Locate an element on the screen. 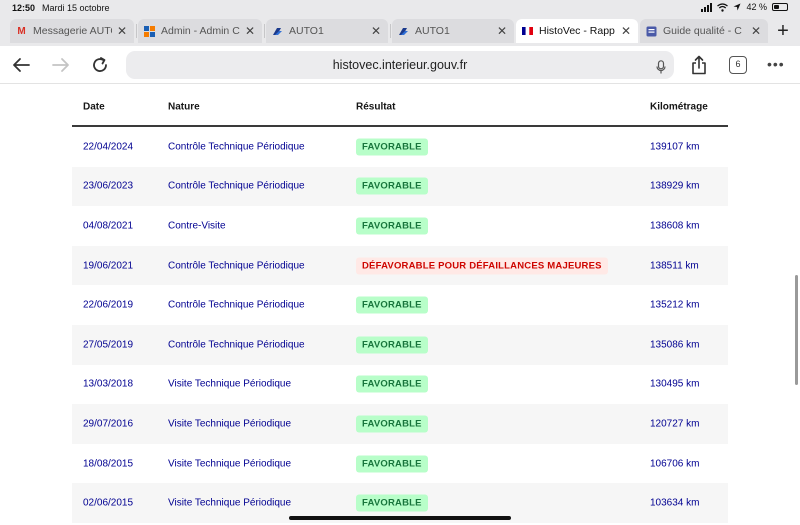 This screenshot has height=525, width=800. row-date: 02/06/2015 is located at coordinates (108, 503).